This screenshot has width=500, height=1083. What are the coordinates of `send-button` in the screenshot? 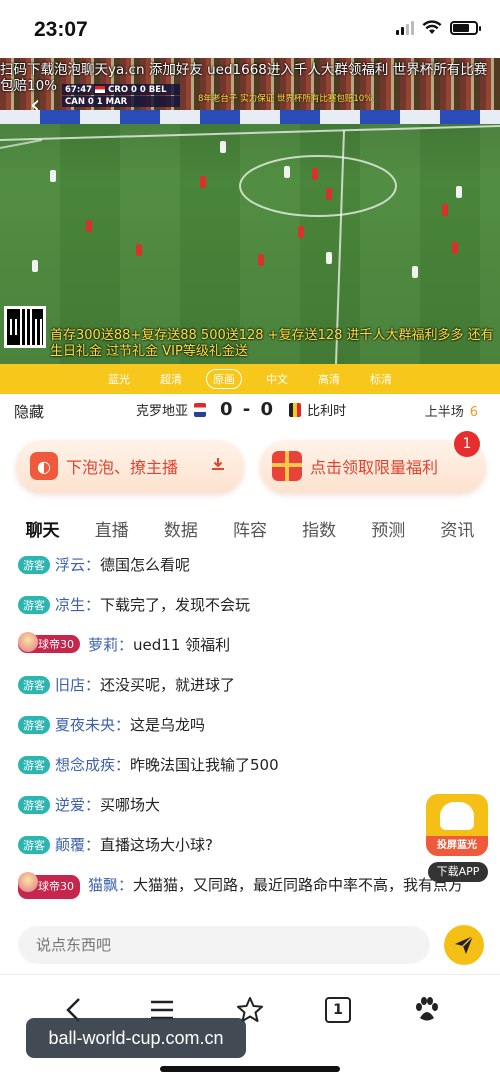 It's located at (464, 945).